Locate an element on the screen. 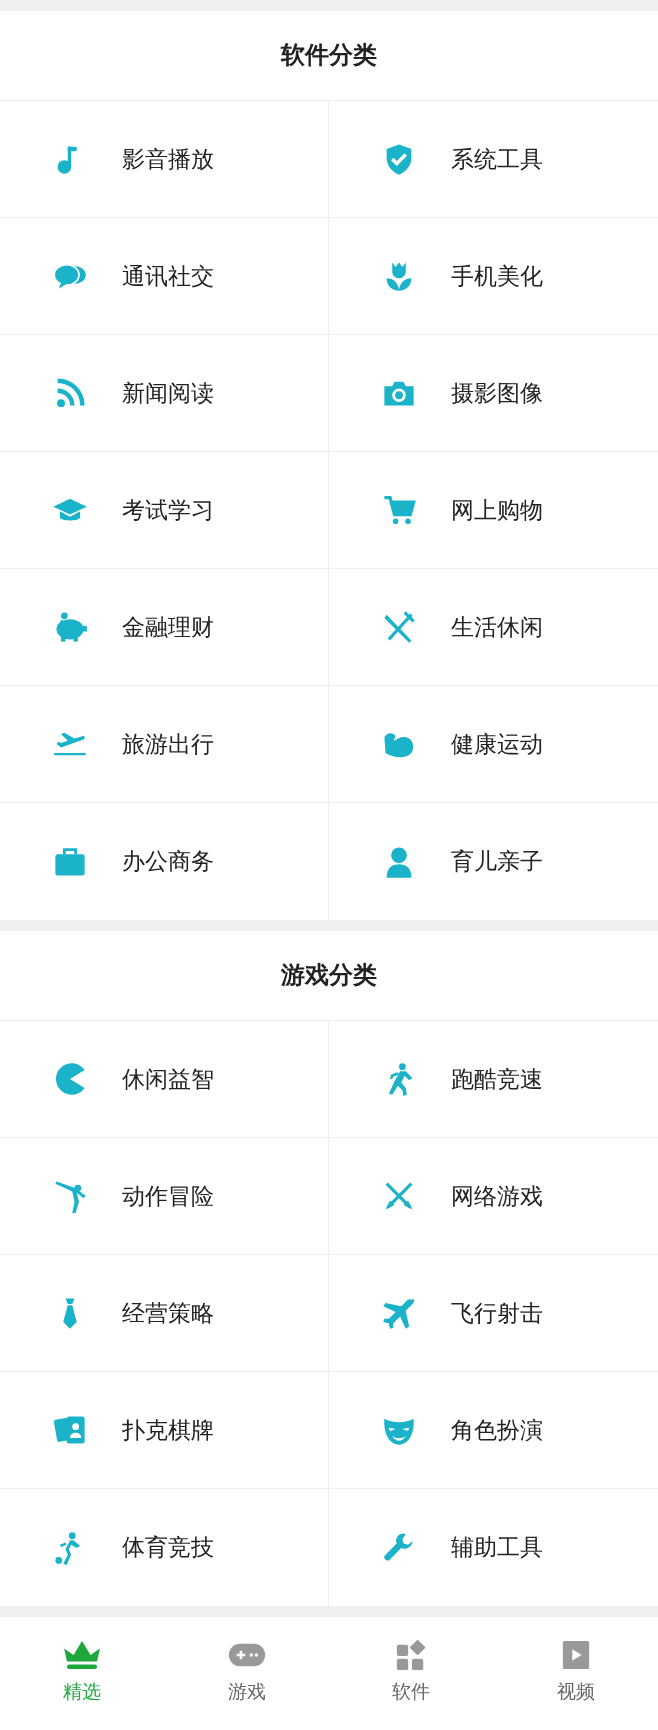 This screenshot has height=1730, width=658. tab: 游戏 is located at coordinates (246, 1673).